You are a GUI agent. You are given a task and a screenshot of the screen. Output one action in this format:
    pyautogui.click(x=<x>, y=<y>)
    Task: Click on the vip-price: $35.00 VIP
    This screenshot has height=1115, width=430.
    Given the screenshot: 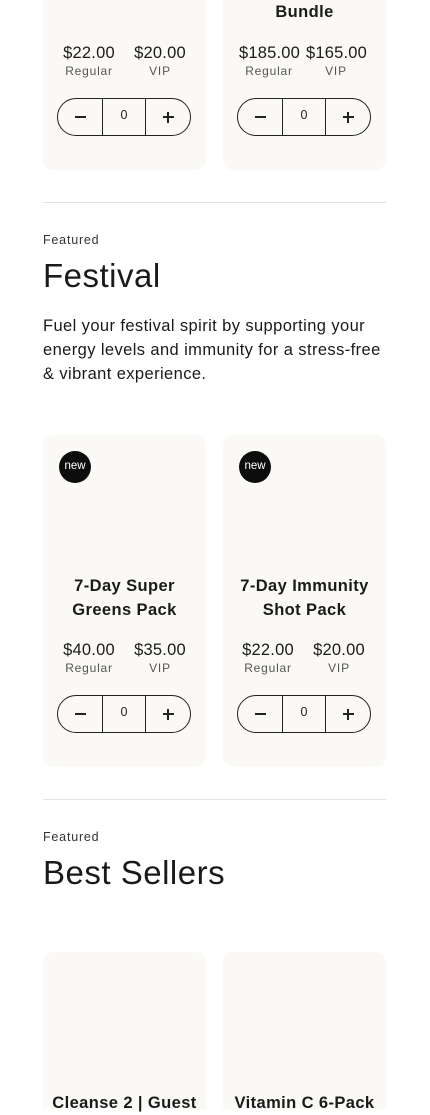 What is the action you would take?
    pyautogui.click(x=160, y=658)
    